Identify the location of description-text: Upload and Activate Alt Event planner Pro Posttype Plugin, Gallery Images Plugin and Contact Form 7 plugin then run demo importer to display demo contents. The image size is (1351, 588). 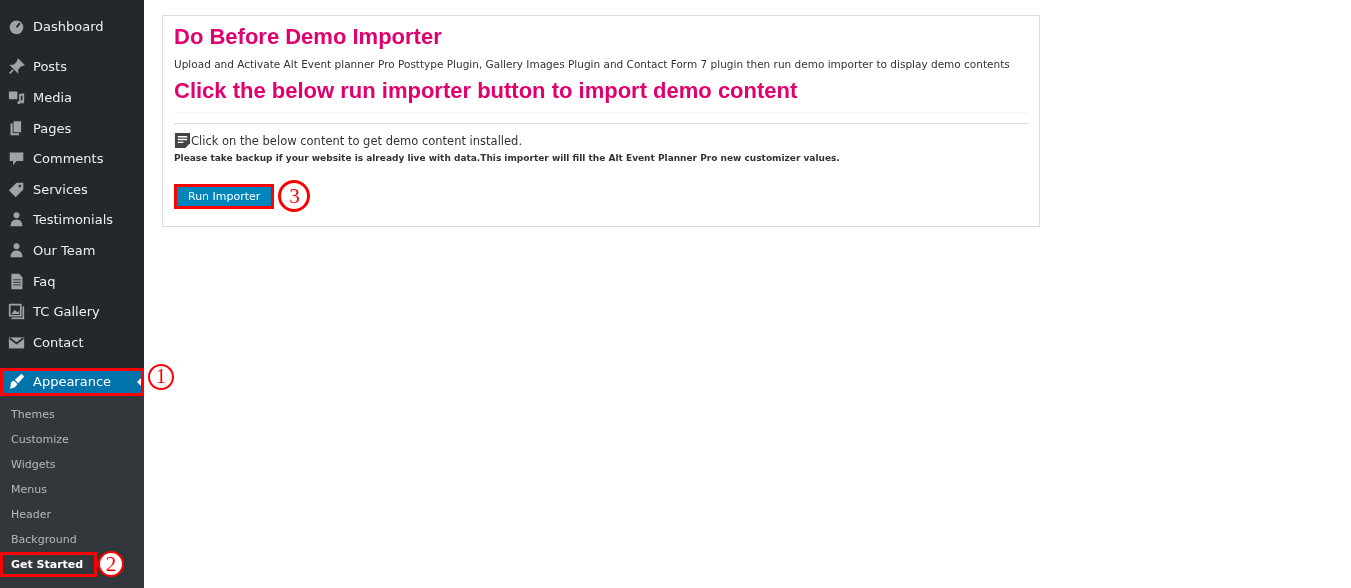
(592, 64).